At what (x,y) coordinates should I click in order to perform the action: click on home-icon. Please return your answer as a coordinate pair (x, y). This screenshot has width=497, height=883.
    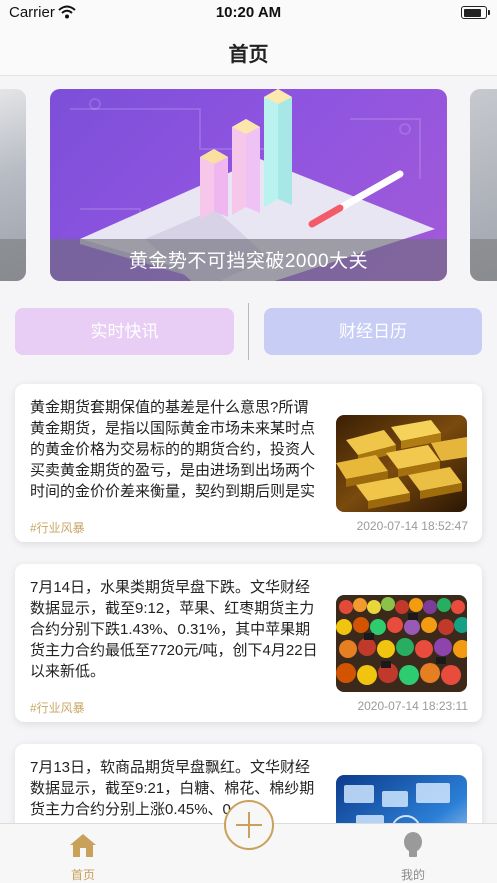
    Looking at the image, I should click on (83, 848).